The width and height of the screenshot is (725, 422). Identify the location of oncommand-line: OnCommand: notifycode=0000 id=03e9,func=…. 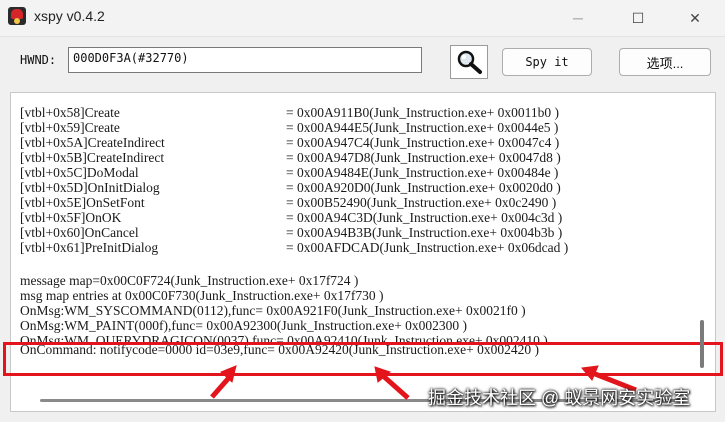
(280, 349).